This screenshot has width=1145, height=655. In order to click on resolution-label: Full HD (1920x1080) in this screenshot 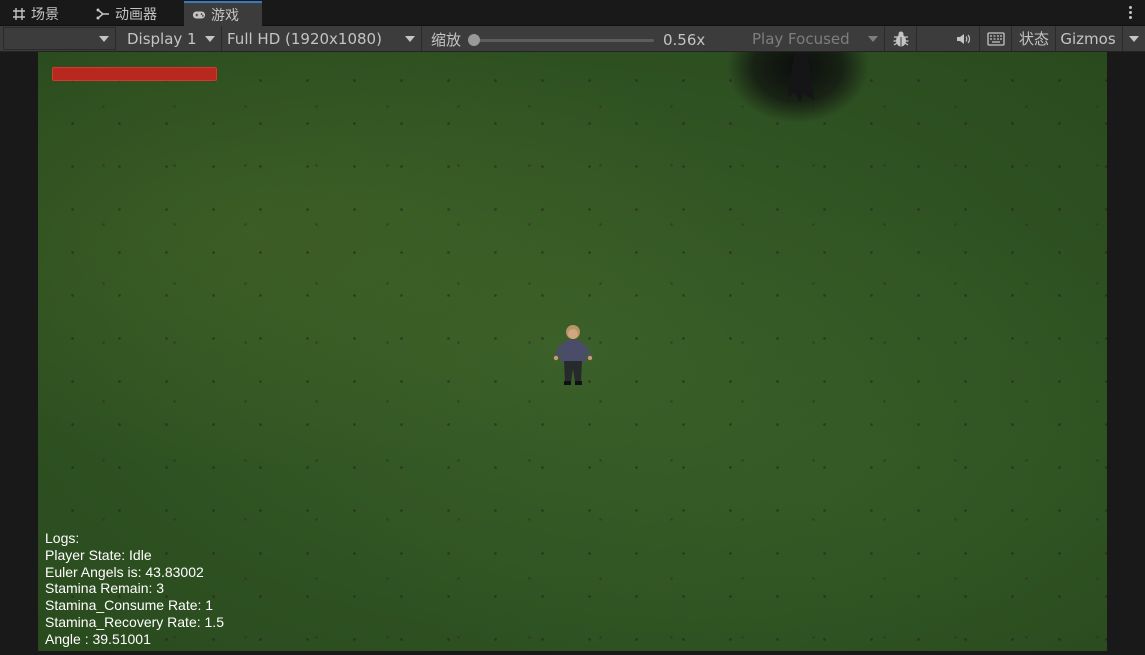, I will do `click(304, 38)`.